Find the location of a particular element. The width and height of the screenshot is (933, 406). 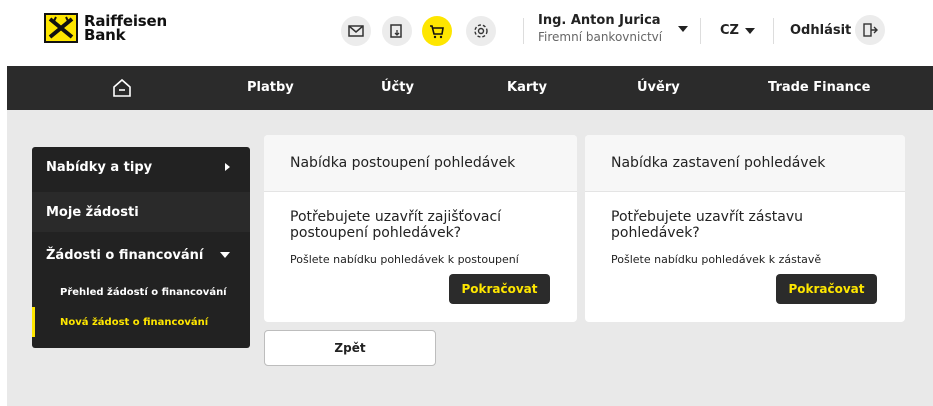

nav-karty: Karty is located at coordinates (527, 87).